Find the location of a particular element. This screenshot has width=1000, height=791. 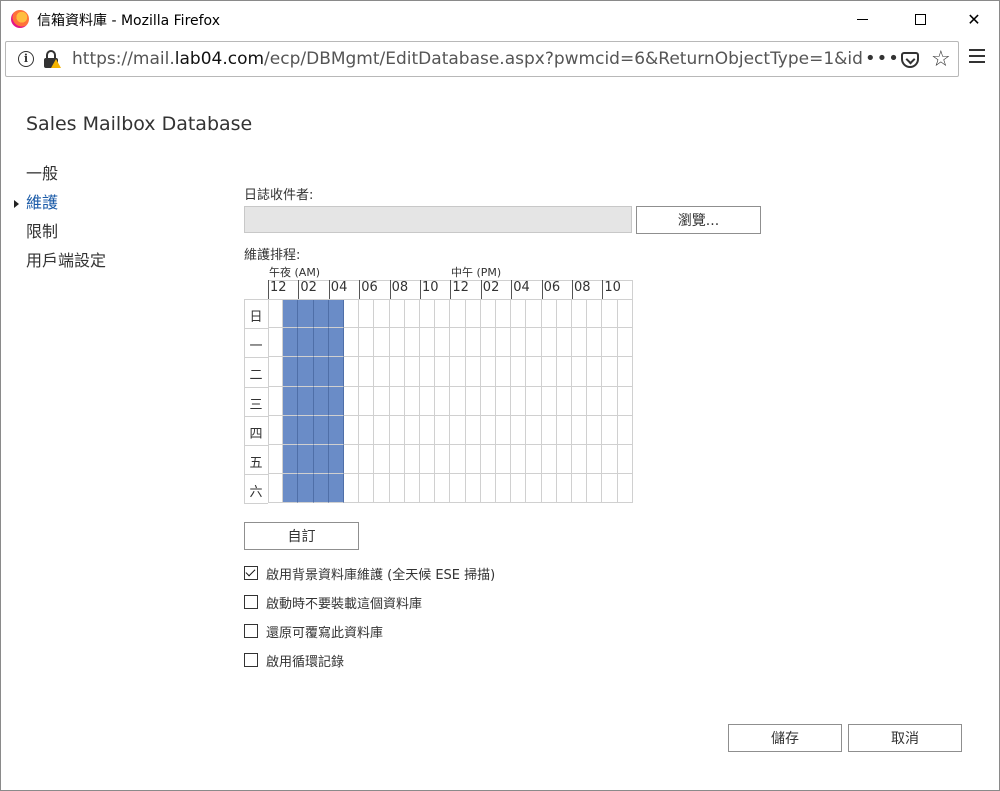

cancel-button: 取消 is located at coordinates (905, 738).